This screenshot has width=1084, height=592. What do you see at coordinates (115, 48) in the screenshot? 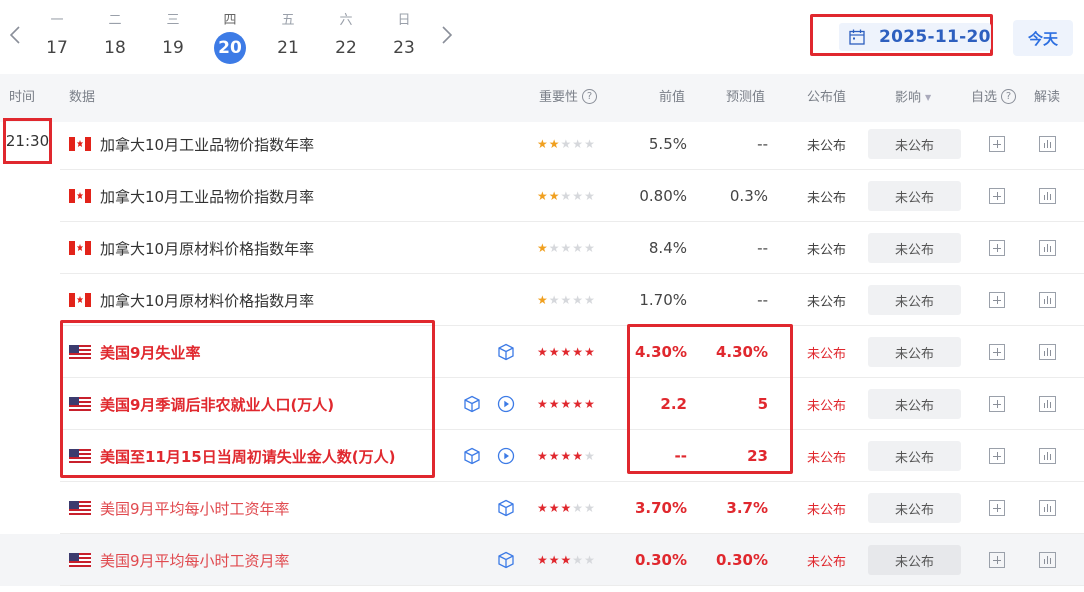
I see `day-number: 18` at bounding box center [115, 48].